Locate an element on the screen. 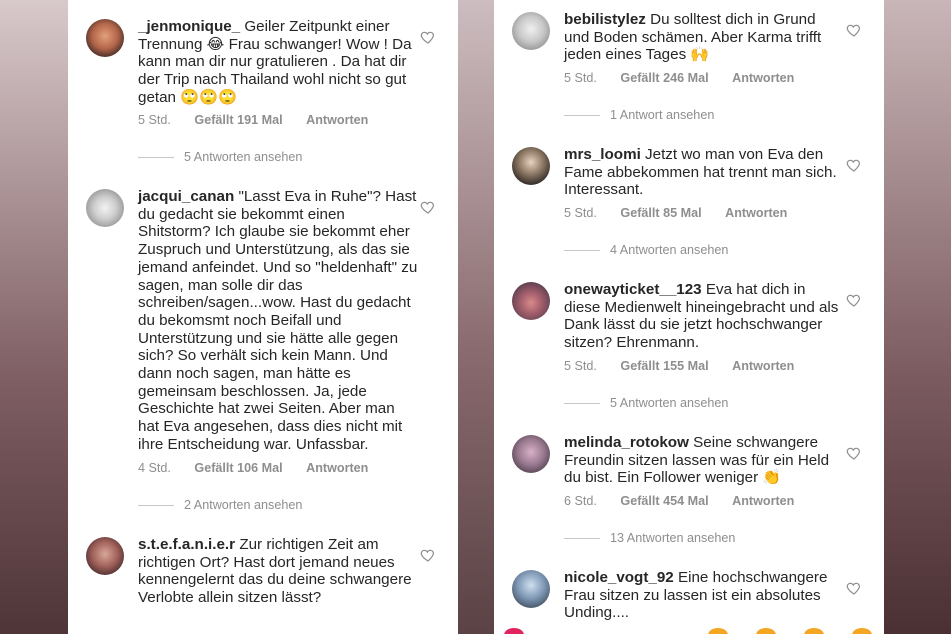  comment-likes: Gefällt 155 Mal is located at coordinates (664, 366).